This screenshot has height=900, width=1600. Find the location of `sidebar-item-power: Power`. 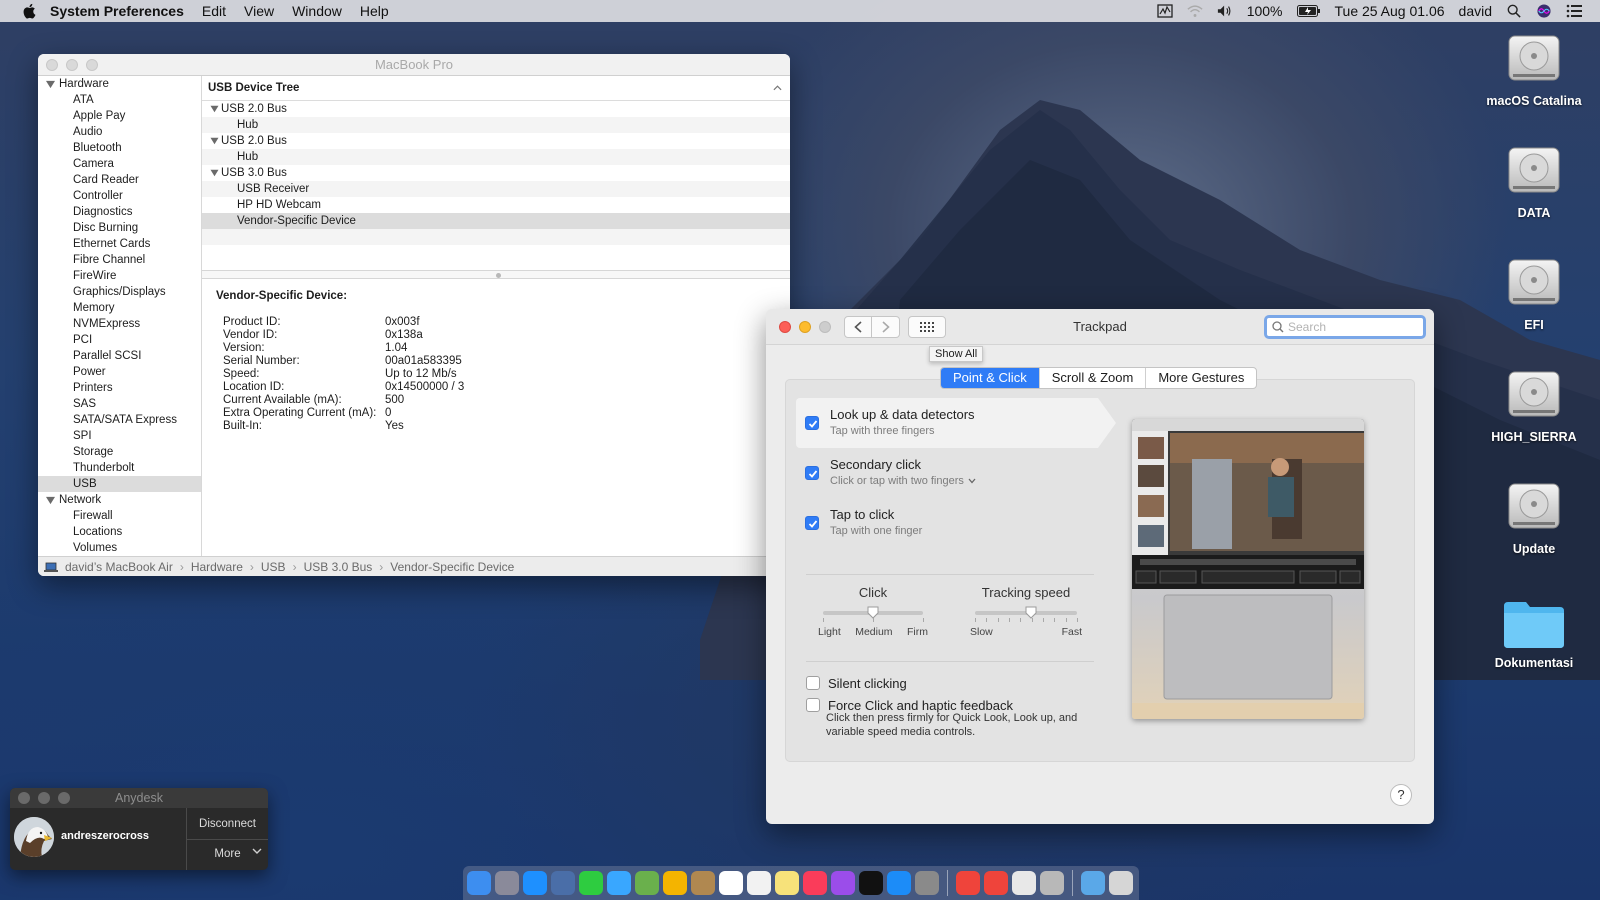

sidebar-item-power: Power is located at coordinates (119, 372).